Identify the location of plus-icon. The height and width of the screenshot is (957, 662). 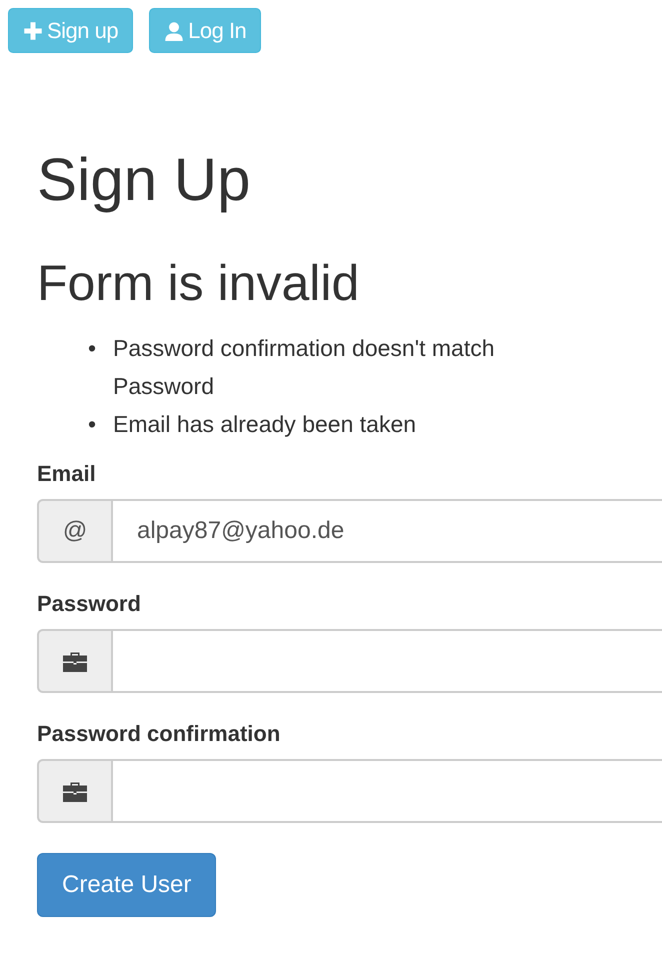
(33, 30).